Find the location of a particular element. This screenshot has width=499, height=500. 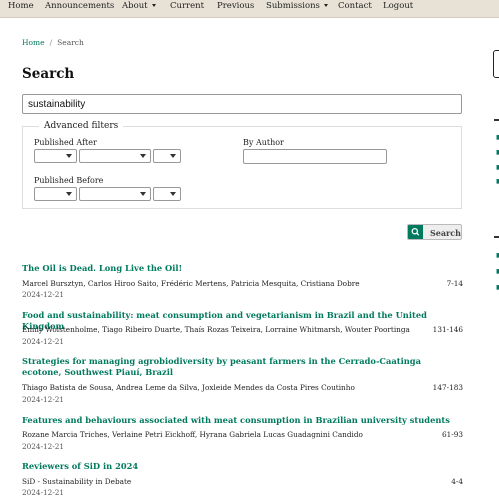

nav-contact: Contact is located at coordinates (355, 6).